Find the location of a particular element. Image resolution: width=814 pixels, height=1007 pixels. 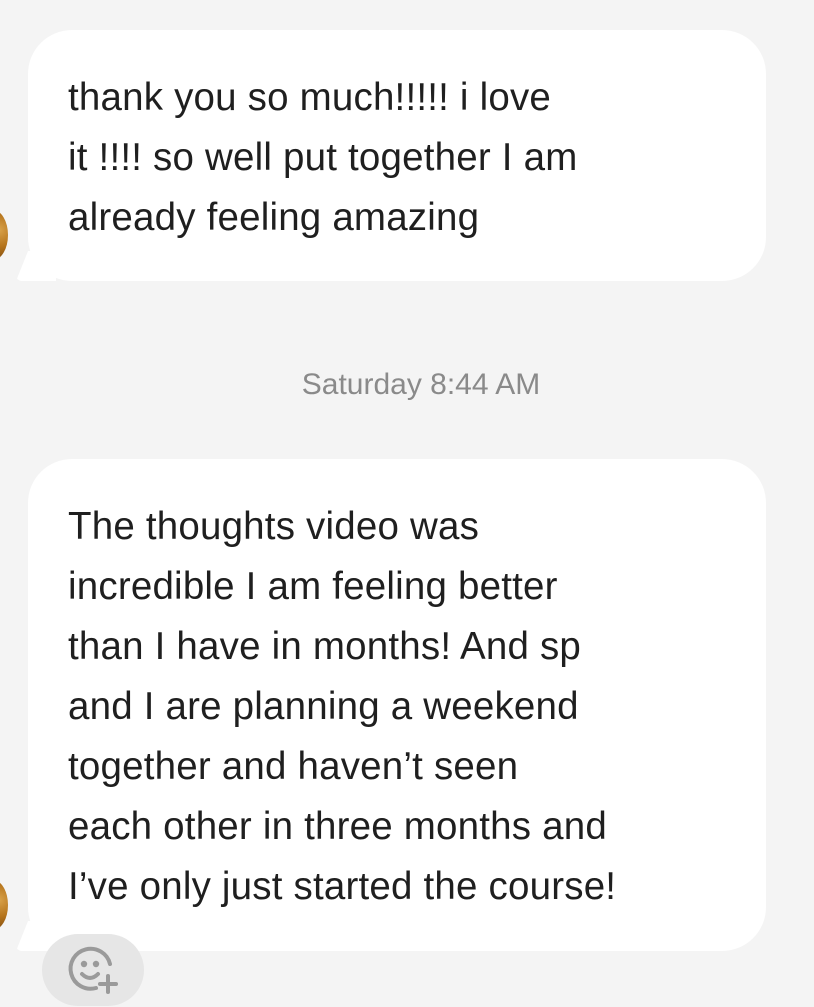

add-reaction-button is located at coordinates (93, 970).